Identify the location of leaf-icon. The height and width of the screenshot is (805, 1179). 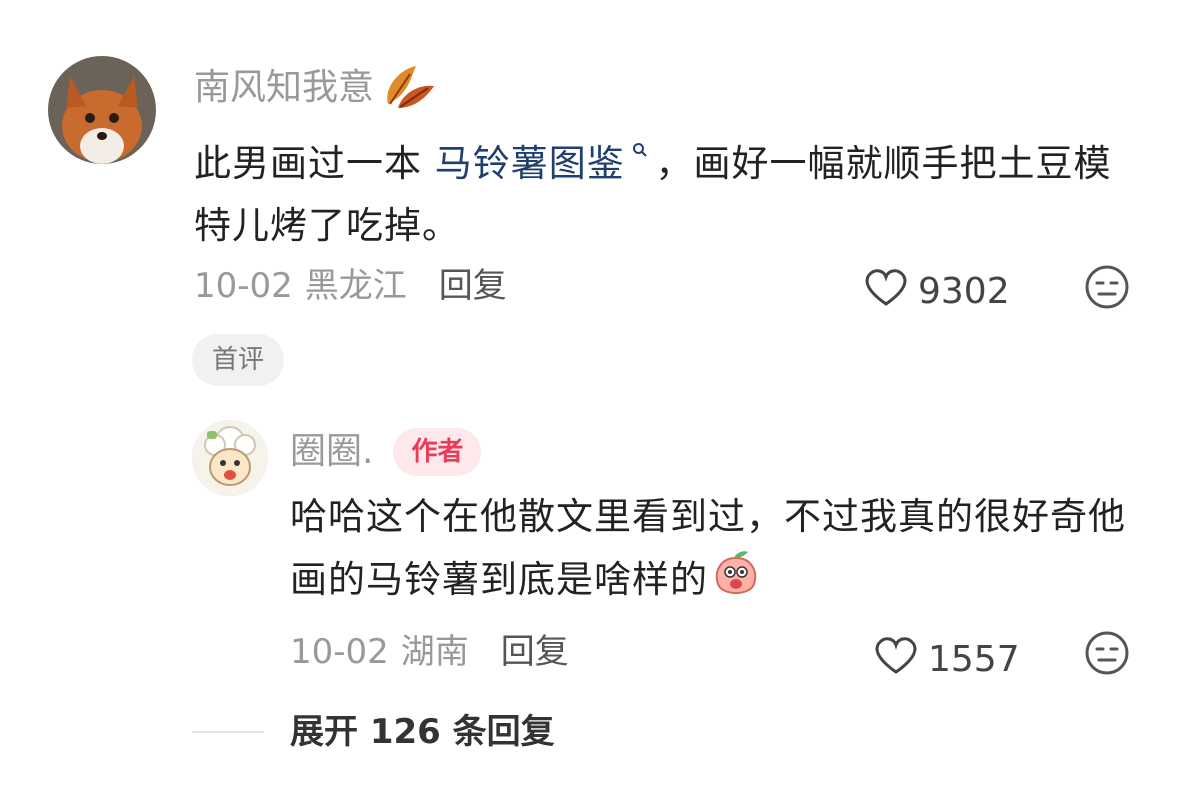
(408, 88).